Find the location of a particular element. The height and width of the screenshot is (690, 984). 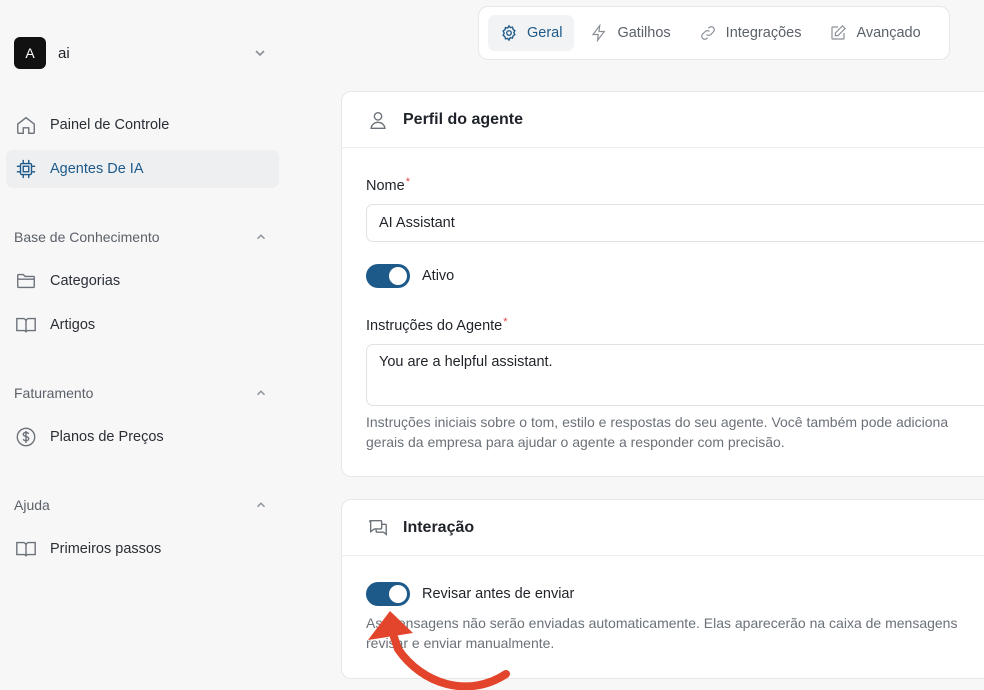

section-header-help: Ajuda is located at coordinates (145, 505).